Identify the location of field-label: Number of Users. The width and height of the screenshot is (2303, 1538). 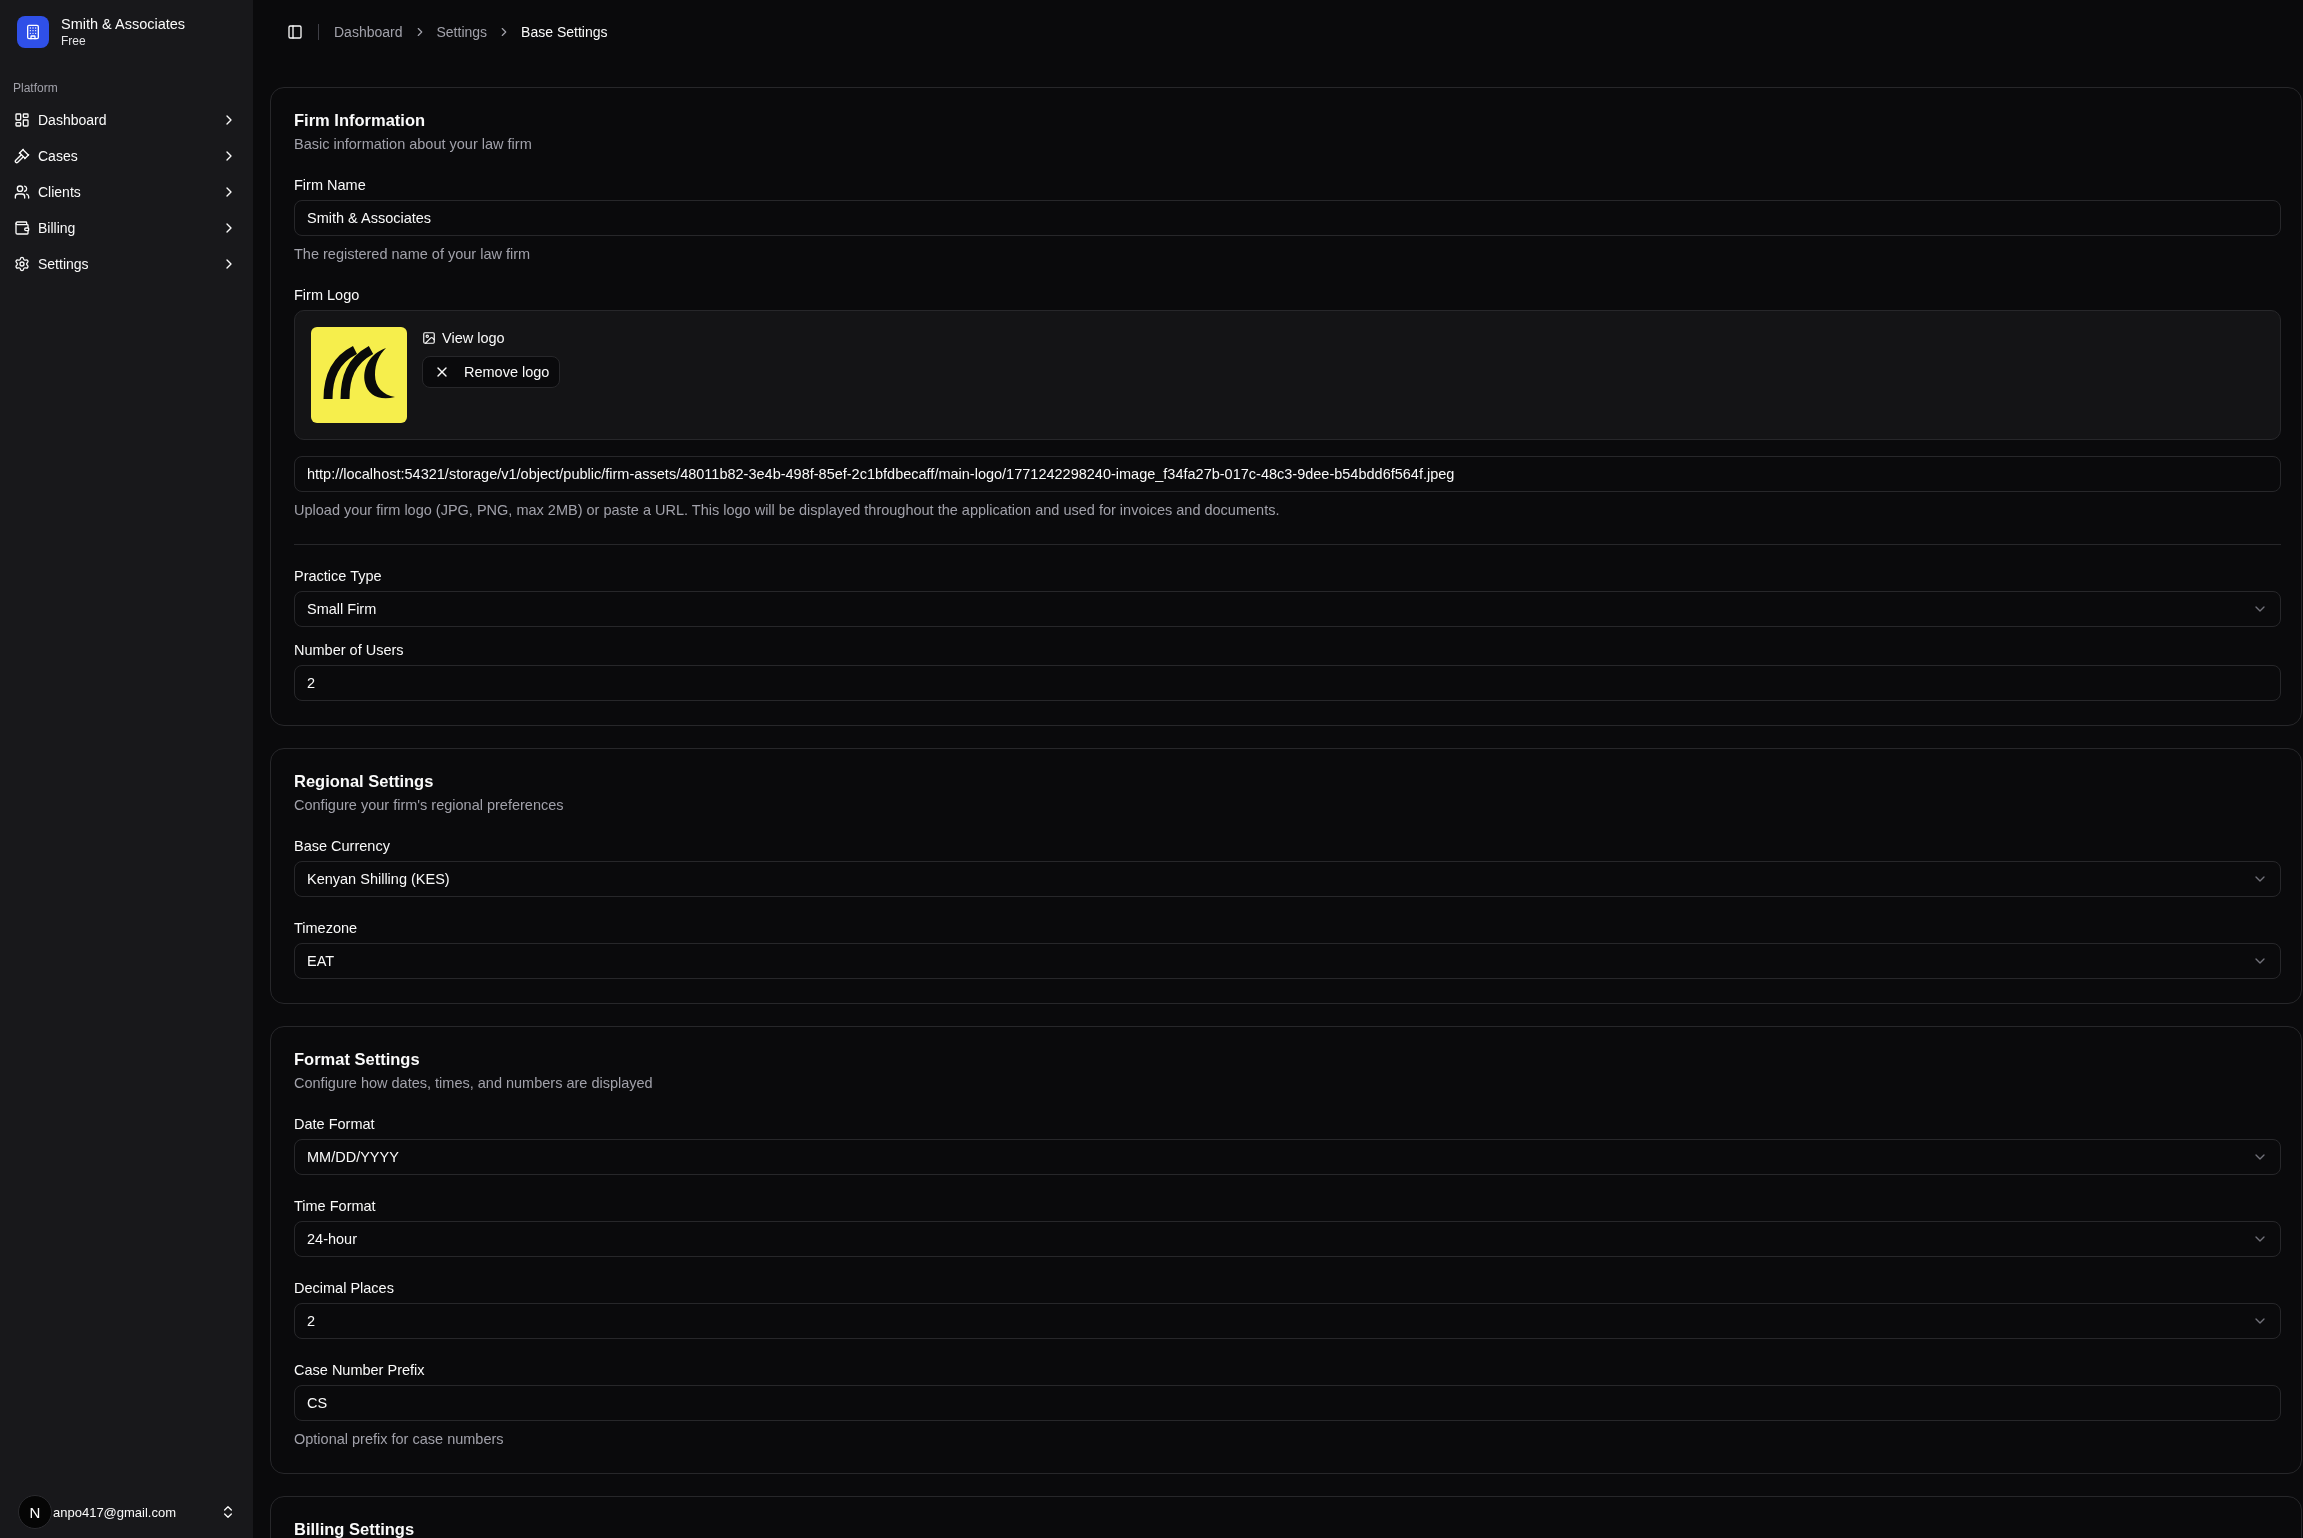
(349, 650).